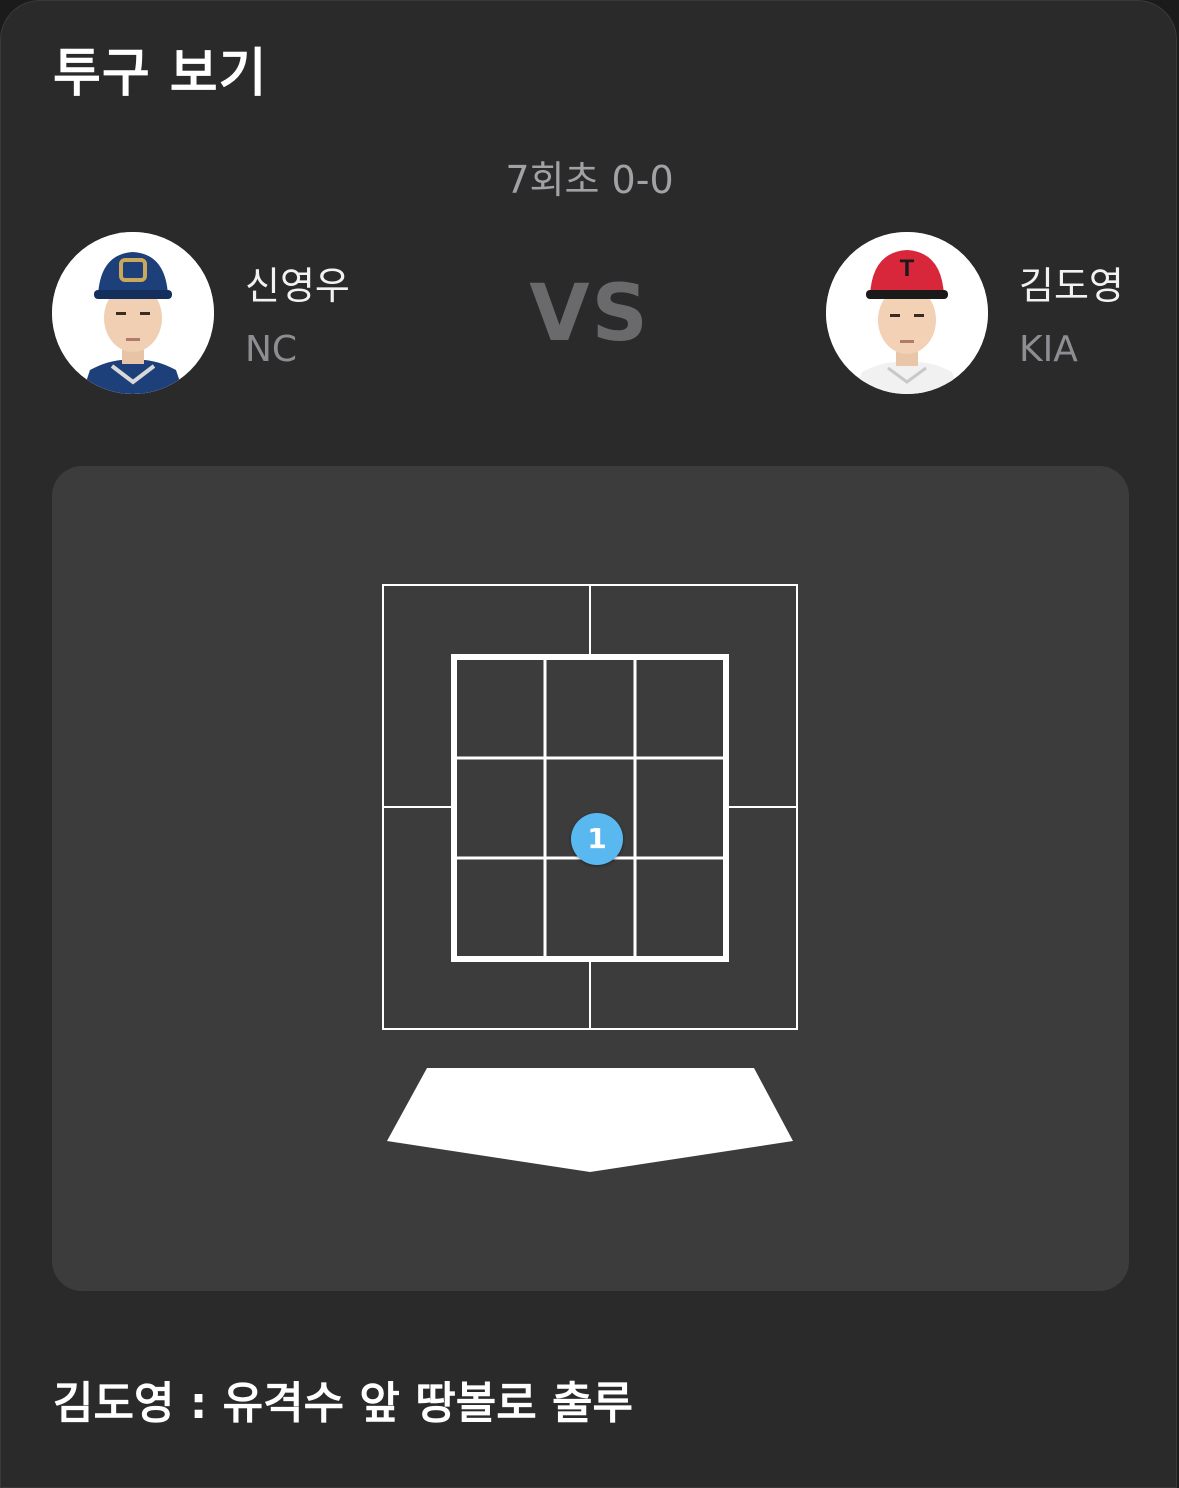 Image resolution: width=1179 pixels, height=1488 pixels. What do you see at coordinates (597, 839) in the screenshot?
I see `pitch-marker: 1` at bounding box center [597, 839].